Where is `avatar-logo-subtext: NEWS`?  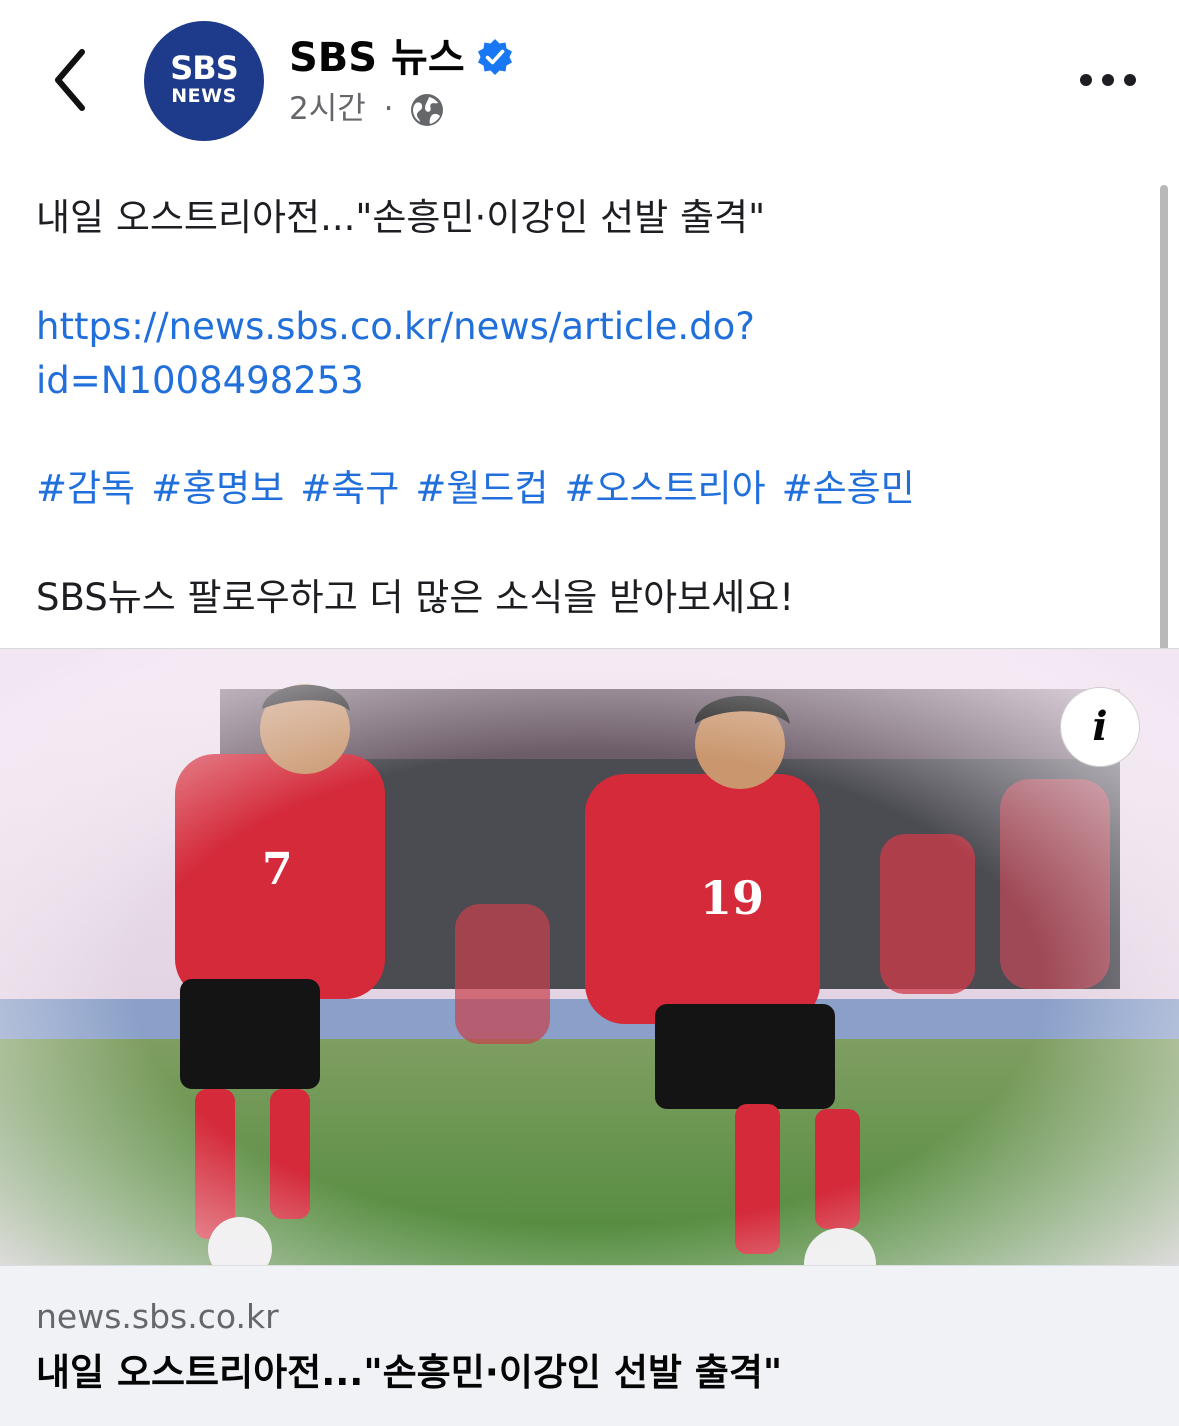 avatar-logo-subtext: NEWS is located at coordinates (204, 96).